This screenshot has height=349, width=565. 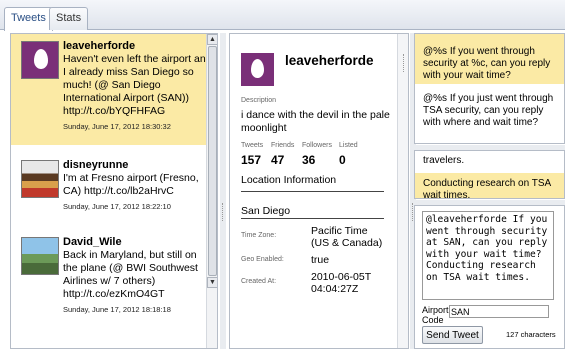 What do you see at coordinates (317, 145) in the screenshot?
I see `stat-label-followers: Followers` at bounding box center [317, 145].